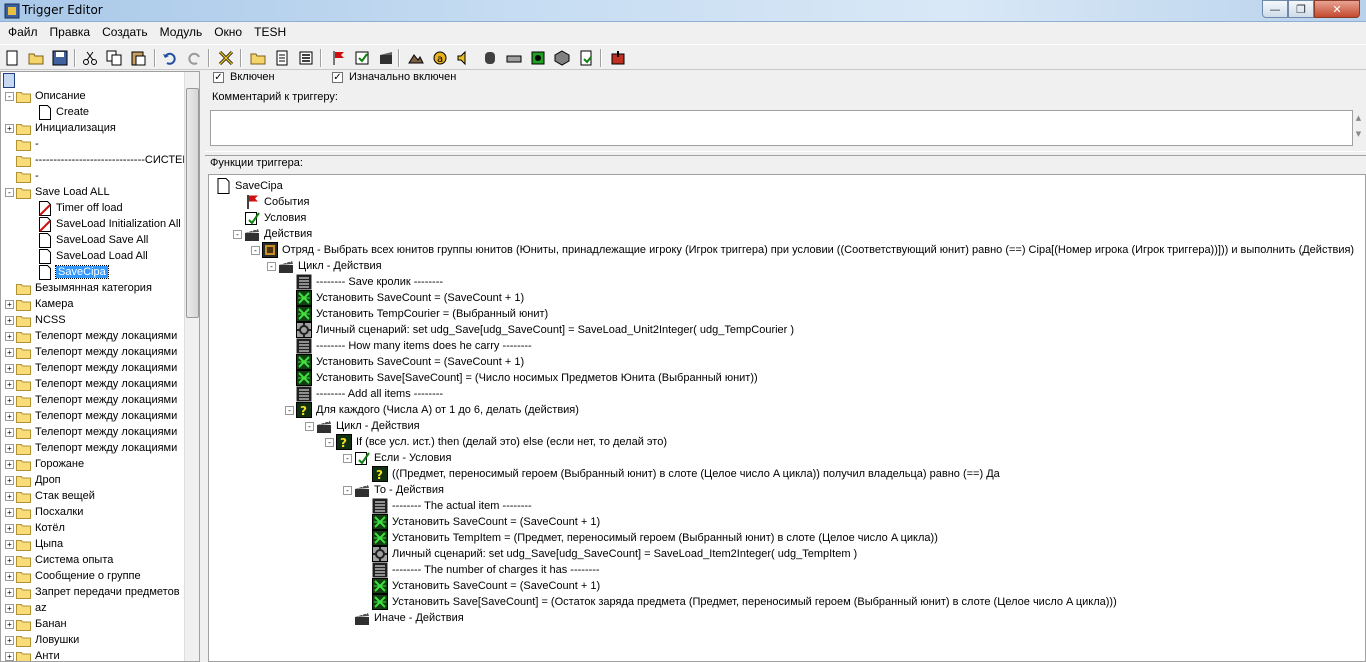 The image size is (1366, 662). Describe the element at coordinates (270, 32) in the screenshot. I see `menu-item: TESH` at that location.